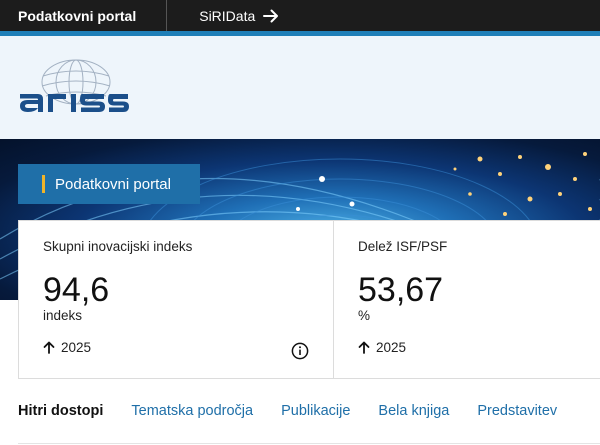 This screenshot has width=600, height=445. What do you see at coordinates (403, 246) in the screenshot?
I see `stat-label: Delež ISF/PSF` at bounding box center [403, 246].